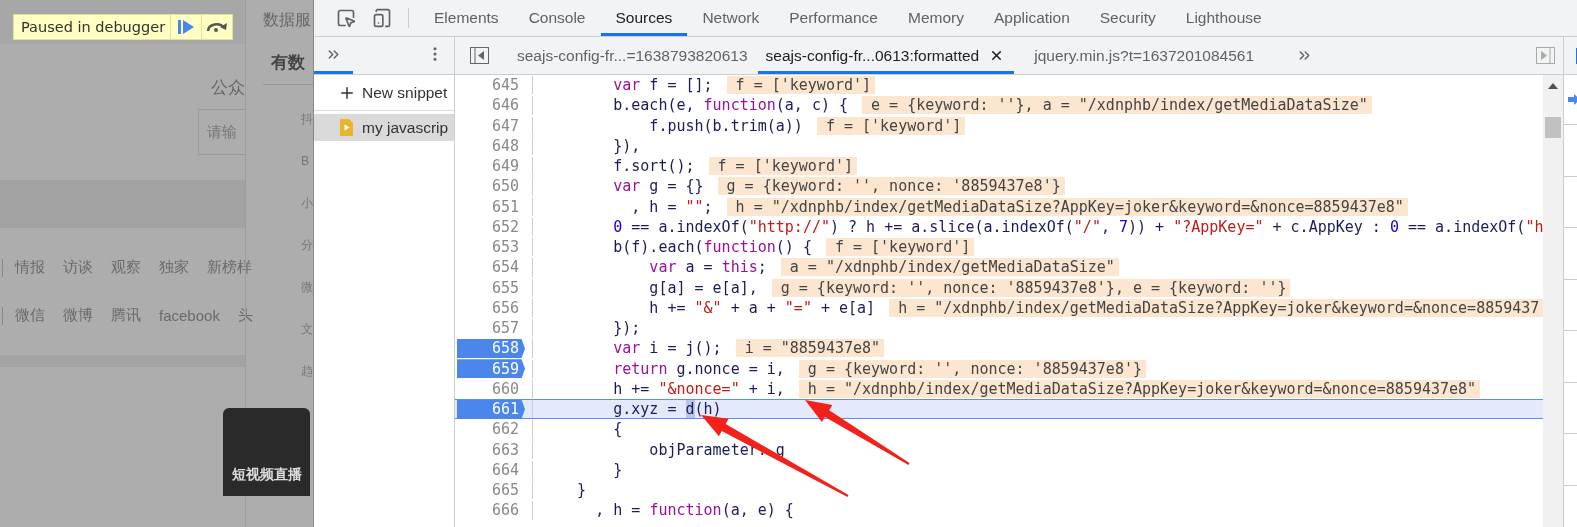 This screenshot has width=1577, height=527. What do you see at coordinates (491, 470) in the screenshot?
I see `line-number: 664` at bounding box center [491, 470].